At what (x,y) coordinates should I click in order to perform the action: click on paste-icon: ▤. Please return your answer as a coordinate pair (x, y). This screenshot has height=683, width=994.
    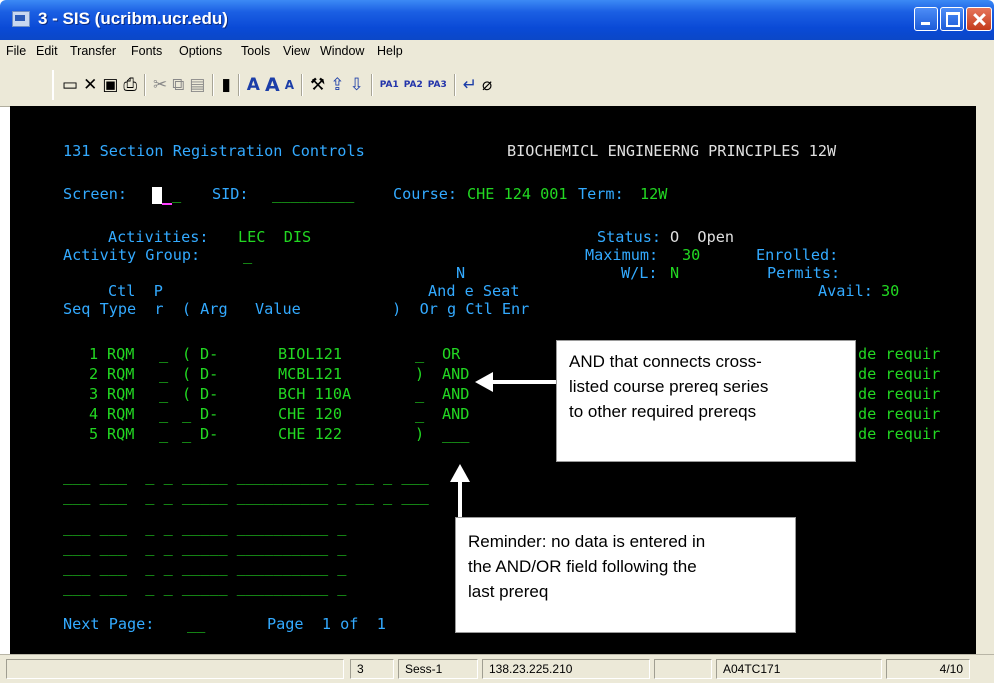
    Looking at the image, I should click on (197, 85).